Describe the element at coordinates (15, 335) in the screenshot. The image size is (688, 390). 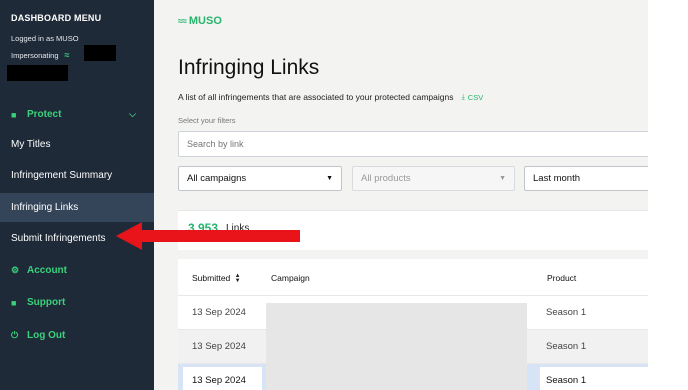
I see `power-icon: ⏻` at that location.